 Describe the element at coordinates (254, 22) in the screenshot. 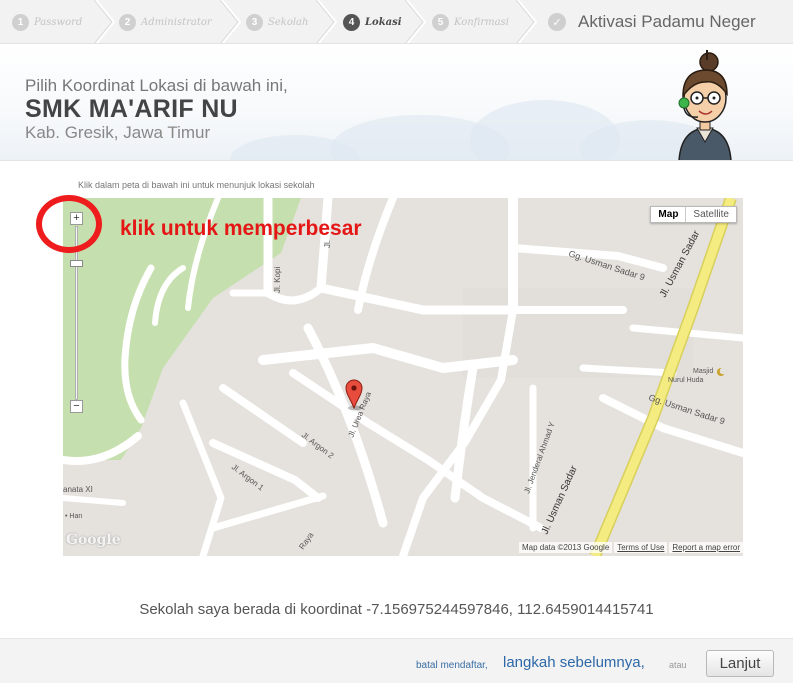

I see `step-number: 3` at that location.